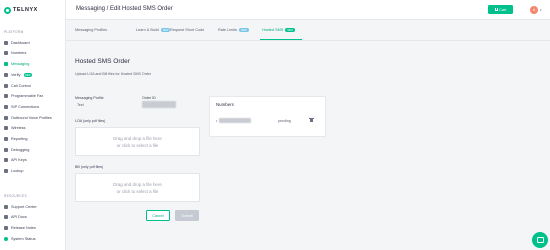 Image resolution: width=550 pixels, height=250 pixels. What do you see at coordinates (6, 239) in the screenshot?
I see `status-icon` at bounding box center [6, 239].